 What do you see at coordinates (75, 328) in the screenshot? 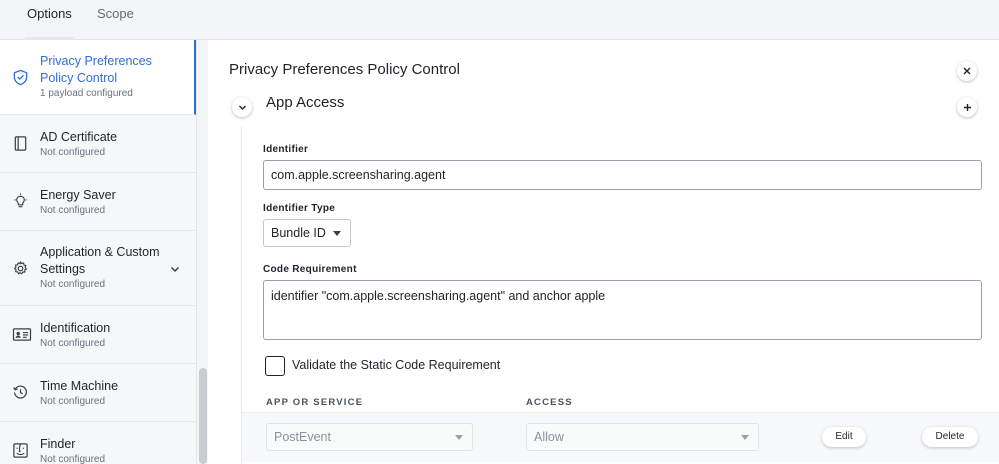
I see `sidebar-item-title: Identification` at bounding box center [75, 328].